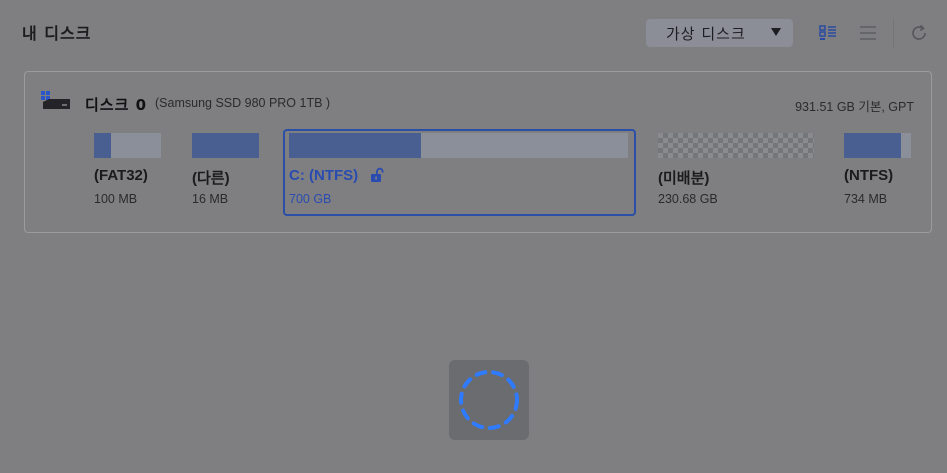 The height and width of the screenshot is (473, 947). Describe the element at coordinates (688, 199) in the screenshot. I see `partition-size: 230.68 GB` at that location.